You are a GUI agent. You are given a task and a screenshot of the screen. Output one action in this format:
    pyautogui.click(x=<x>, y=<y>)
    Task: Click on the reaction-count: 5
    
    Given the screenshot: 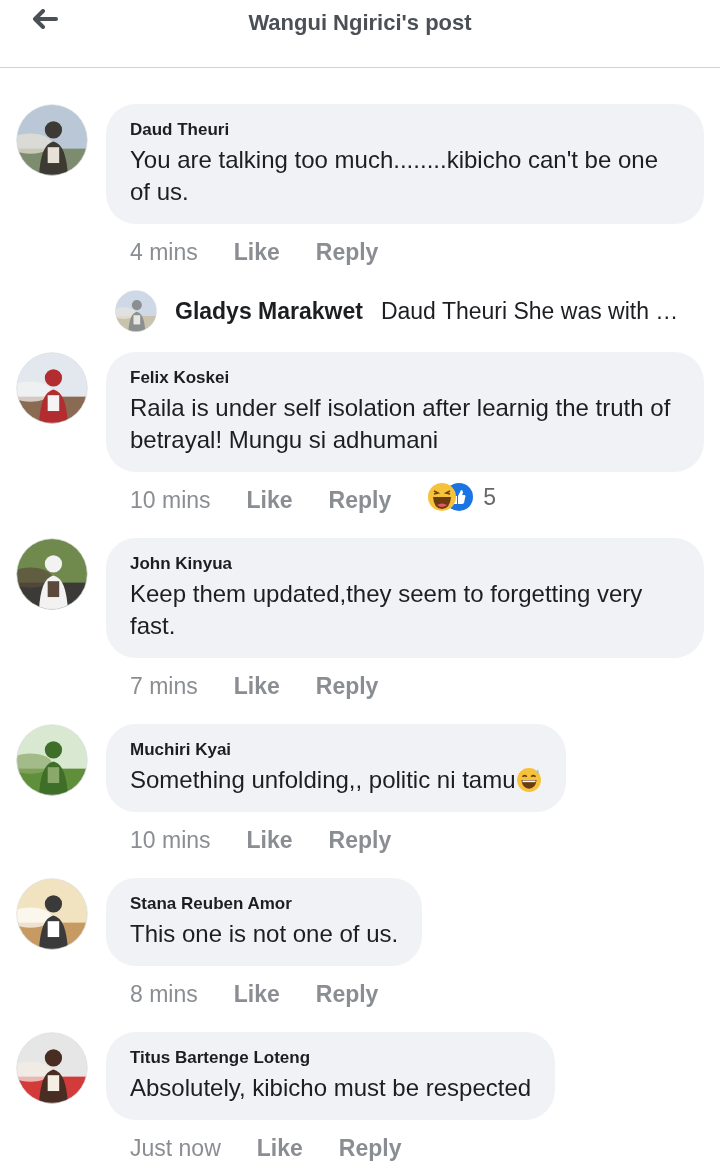 What is the action you would take?
    pyautogui.click(x=489, y=497)
    